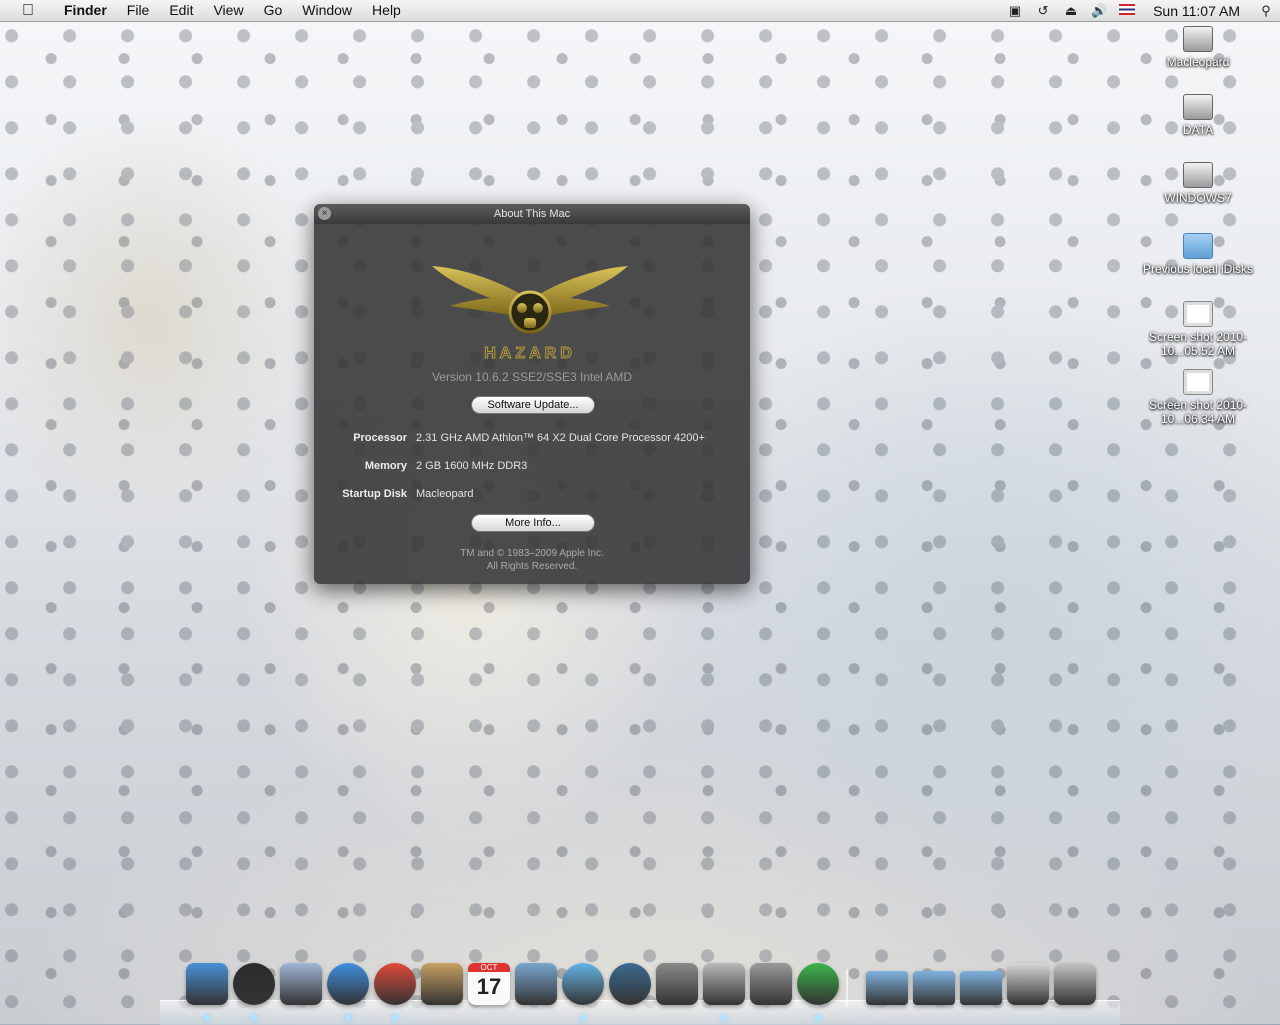 The image size is (1280, 1025). What do you see at coordinates (1198, 412) in the screenshot?
I see `desktop-icon-label: Screen shot 2010-10...06.34 AM` at bounding box center [1198, 412].